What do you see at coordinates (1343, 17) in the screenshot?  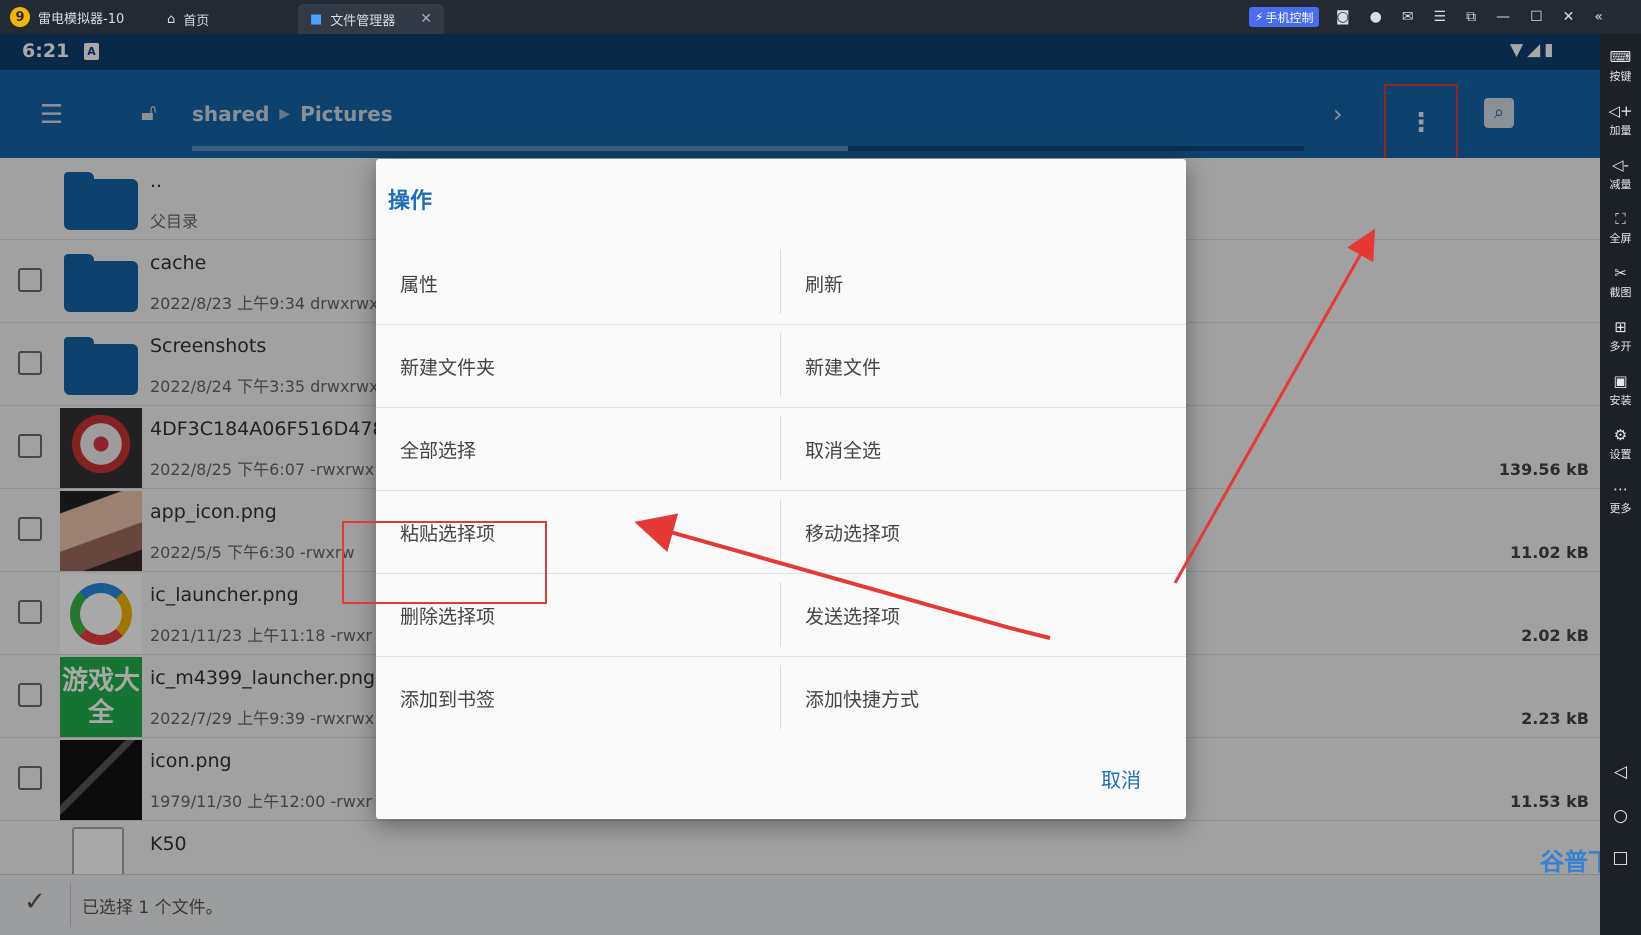 I see `gamepad-icon: ◙` at bounding box center [1343, 17].